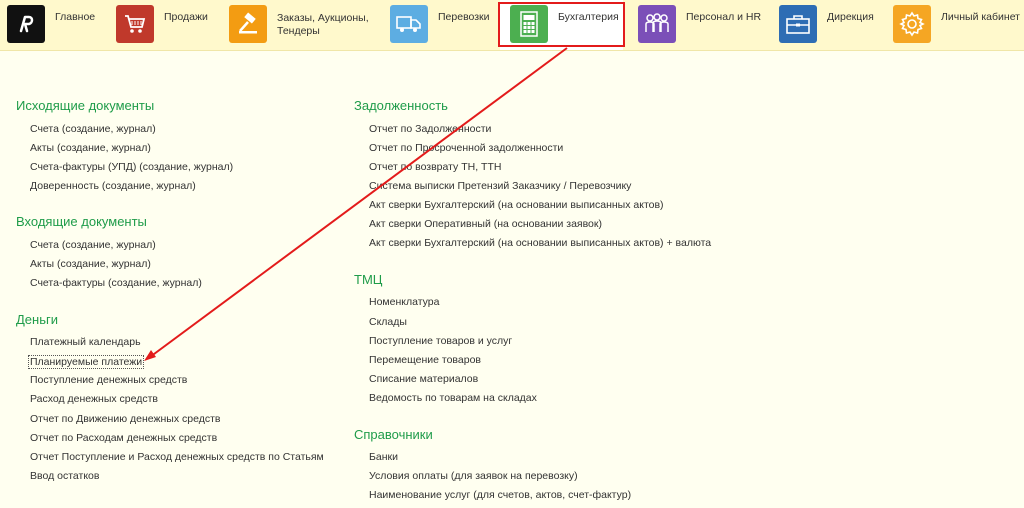  What do you see at coordinates (834, 25) in the screenshot?
I see `nav-management: Дирекция` at bounding box center [834, 25].